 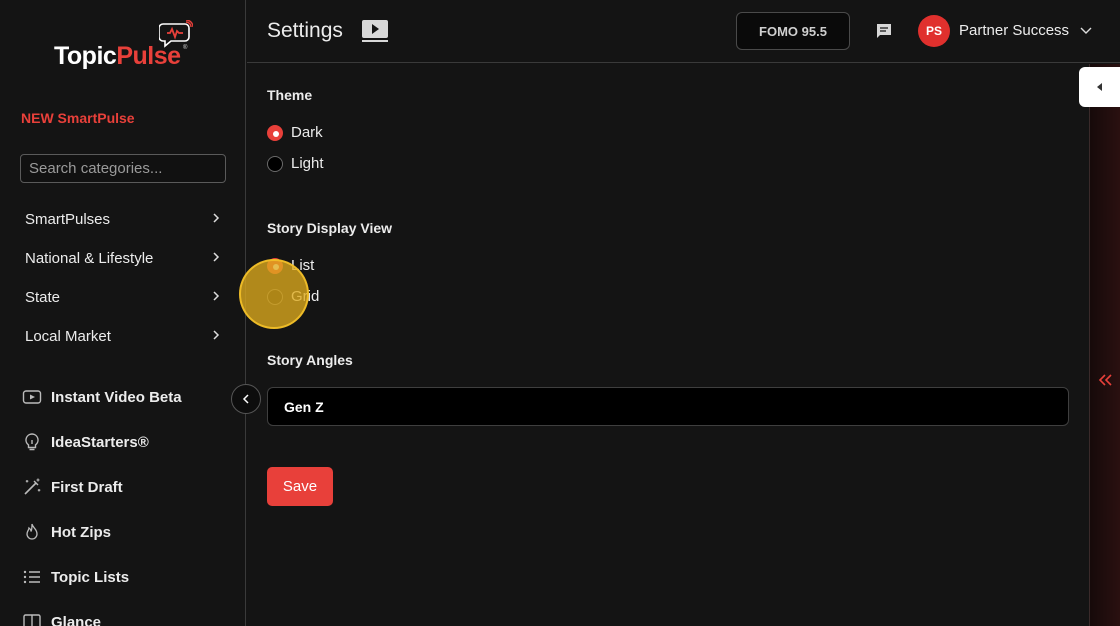 I want to click on sidebar-item-label: Instant Video Beta, so click(x=116, y=397).